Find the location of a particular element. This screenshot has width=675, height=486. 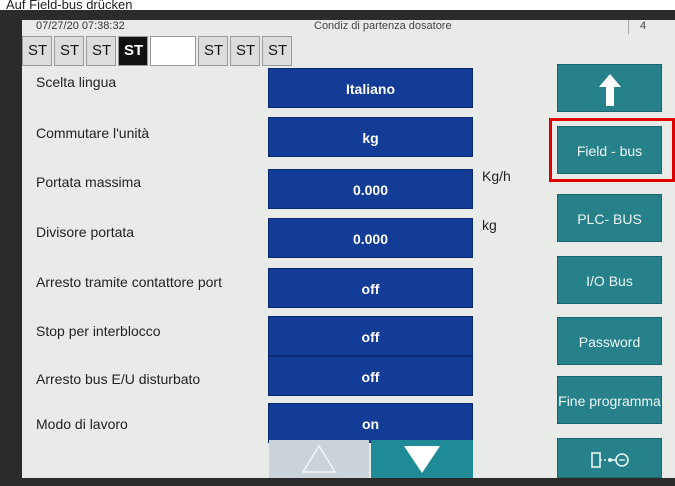

scroll-up-button is located at coordinates (609, 88).